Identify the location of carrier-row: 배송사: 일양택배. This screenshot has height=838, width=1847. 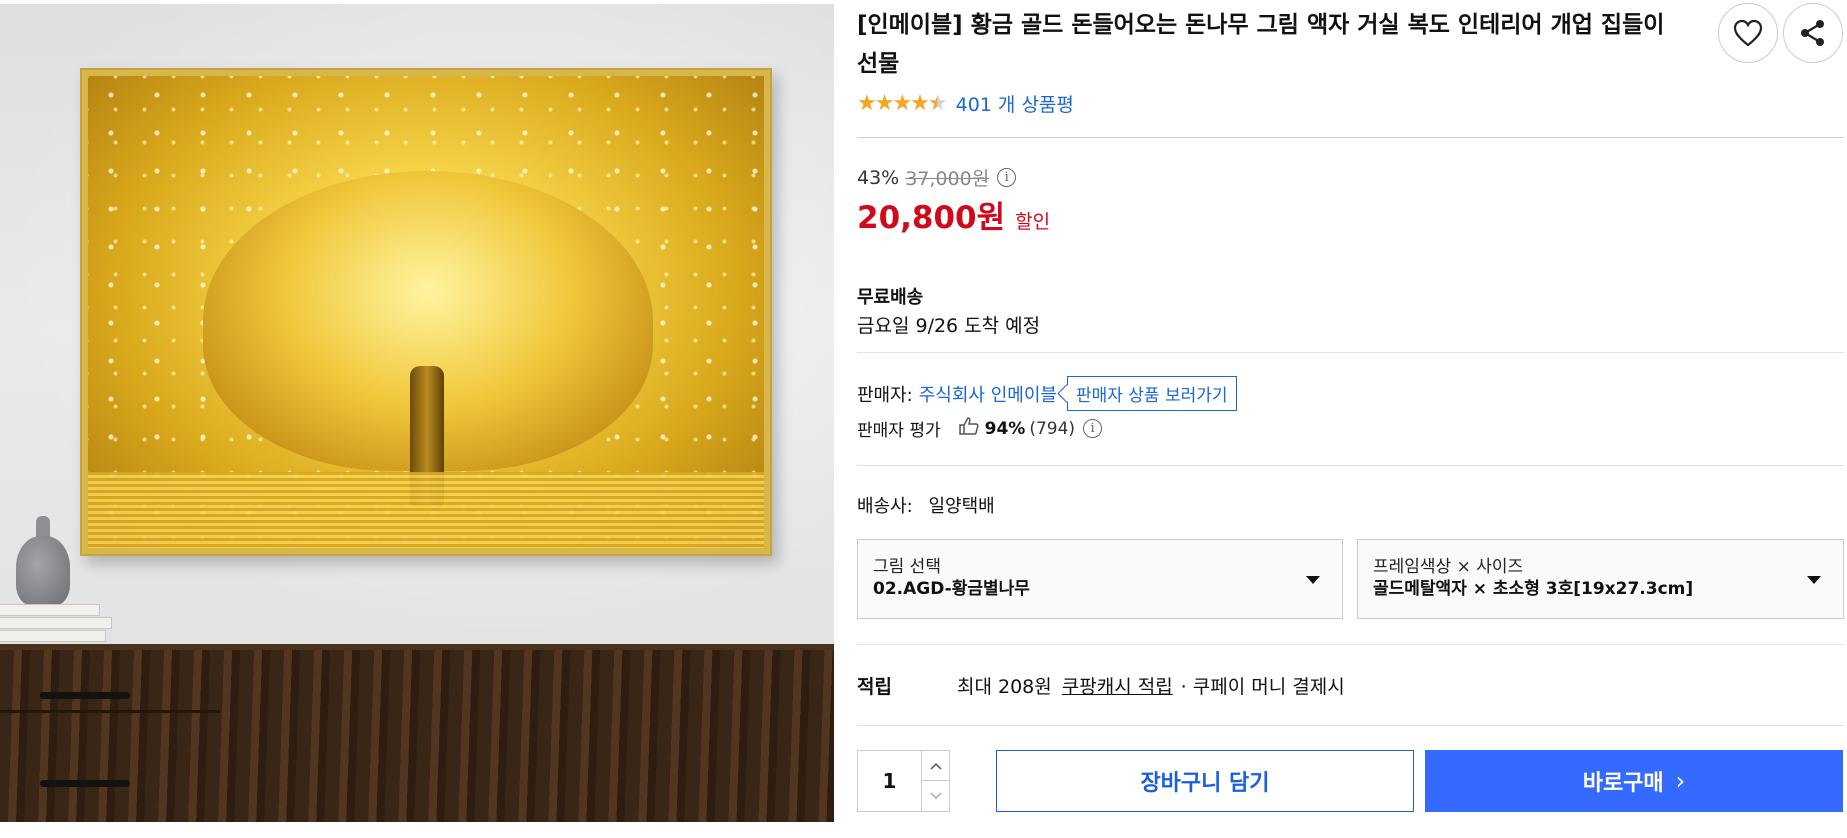
(926, 505).